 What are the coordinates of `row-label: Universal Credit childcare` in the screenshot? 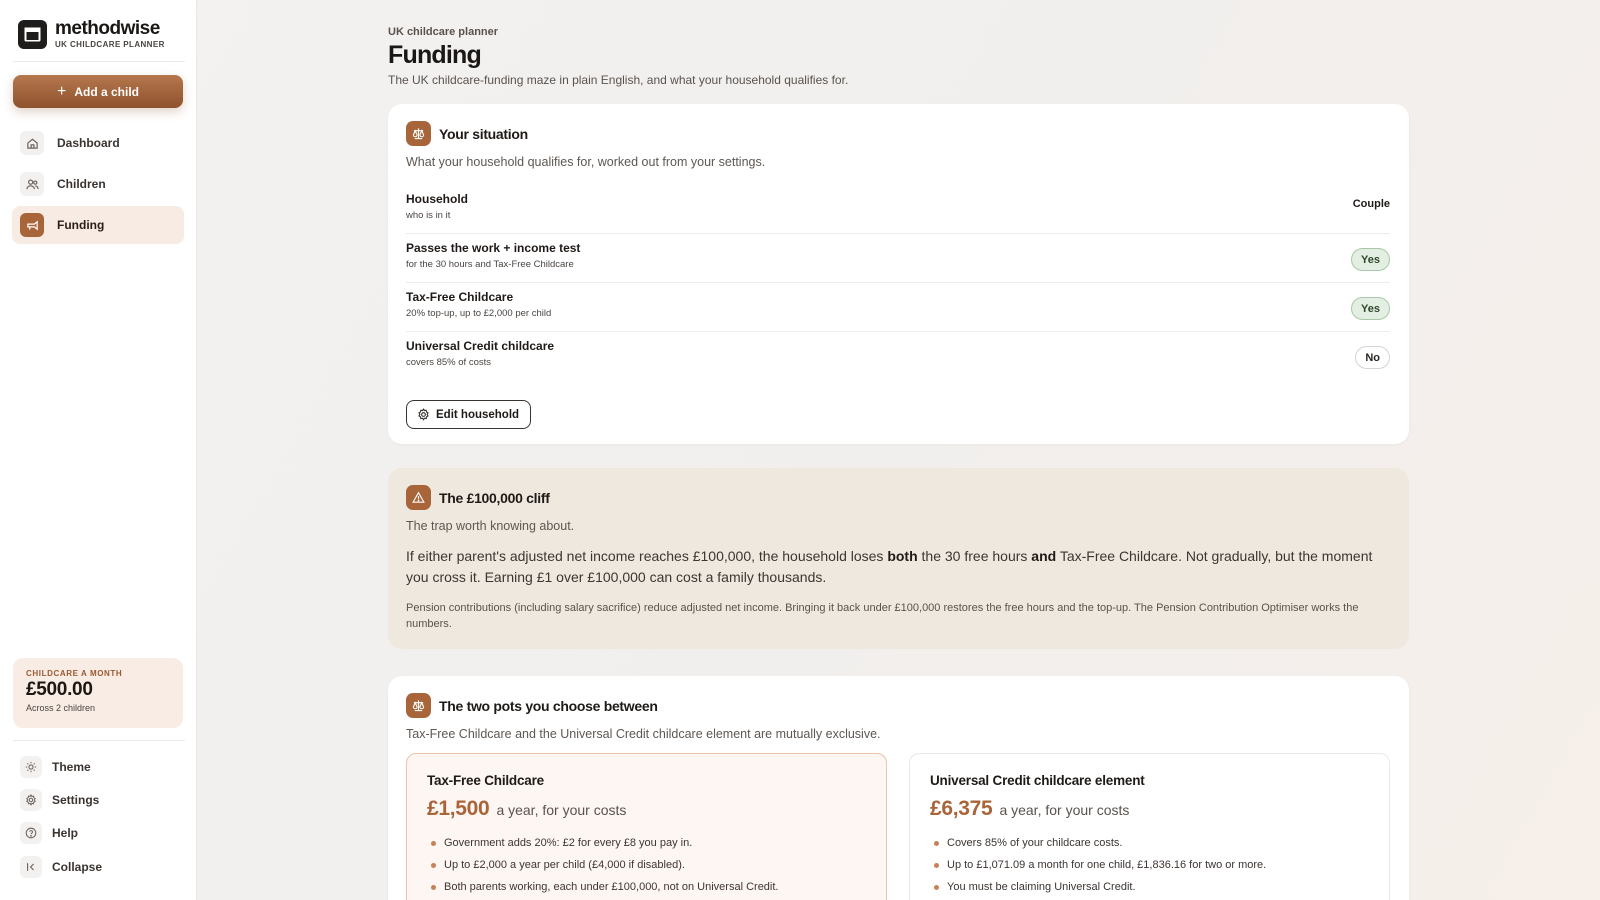 It's located at (480, 346).